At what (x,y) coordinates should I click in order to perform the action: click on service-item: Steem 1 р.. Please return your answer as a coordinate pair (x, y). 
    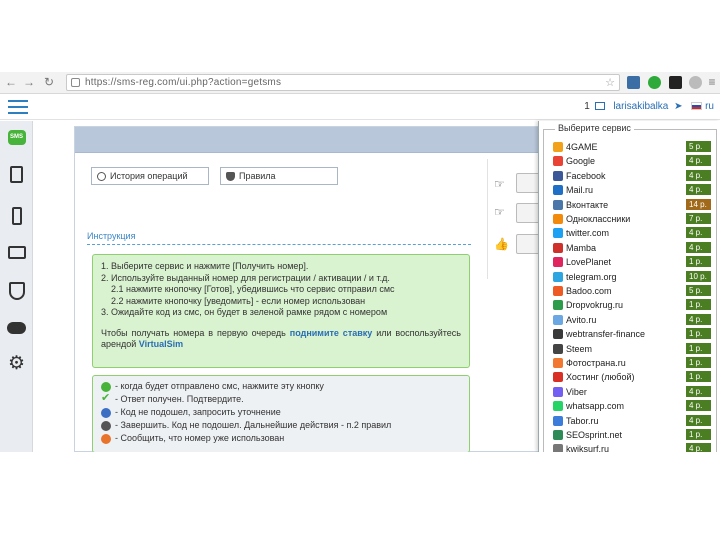
    Looking at the image, I should click on (634, 349).